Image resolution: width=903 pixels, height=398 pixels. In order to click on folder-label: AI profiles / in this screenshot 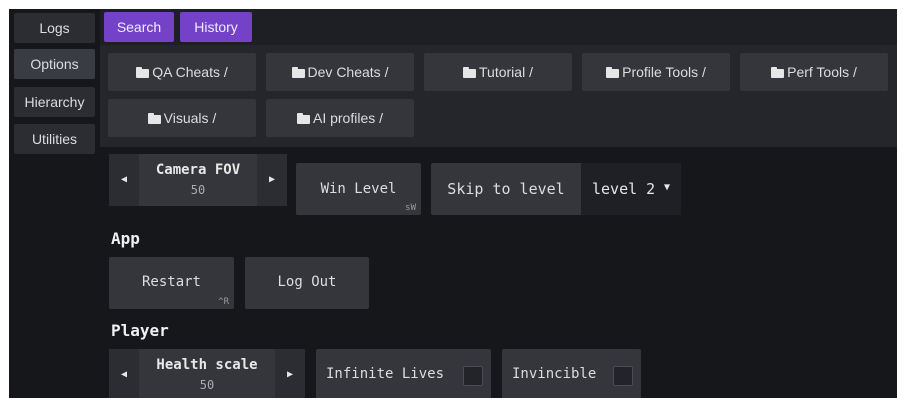, I will do `click(348, 118)`.